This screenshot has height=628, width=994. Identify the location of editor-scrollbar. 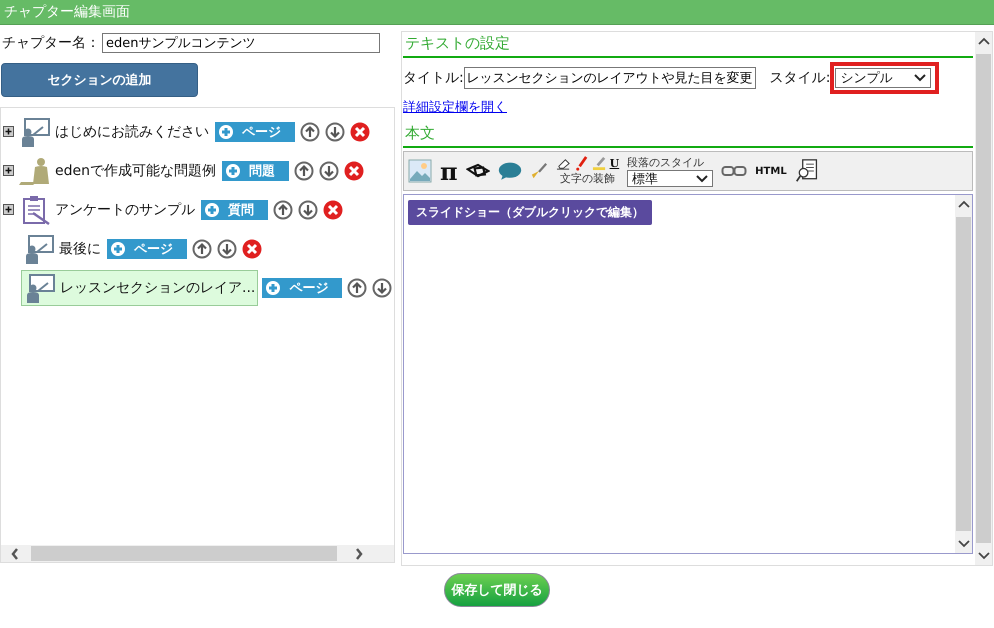
(963, 374).